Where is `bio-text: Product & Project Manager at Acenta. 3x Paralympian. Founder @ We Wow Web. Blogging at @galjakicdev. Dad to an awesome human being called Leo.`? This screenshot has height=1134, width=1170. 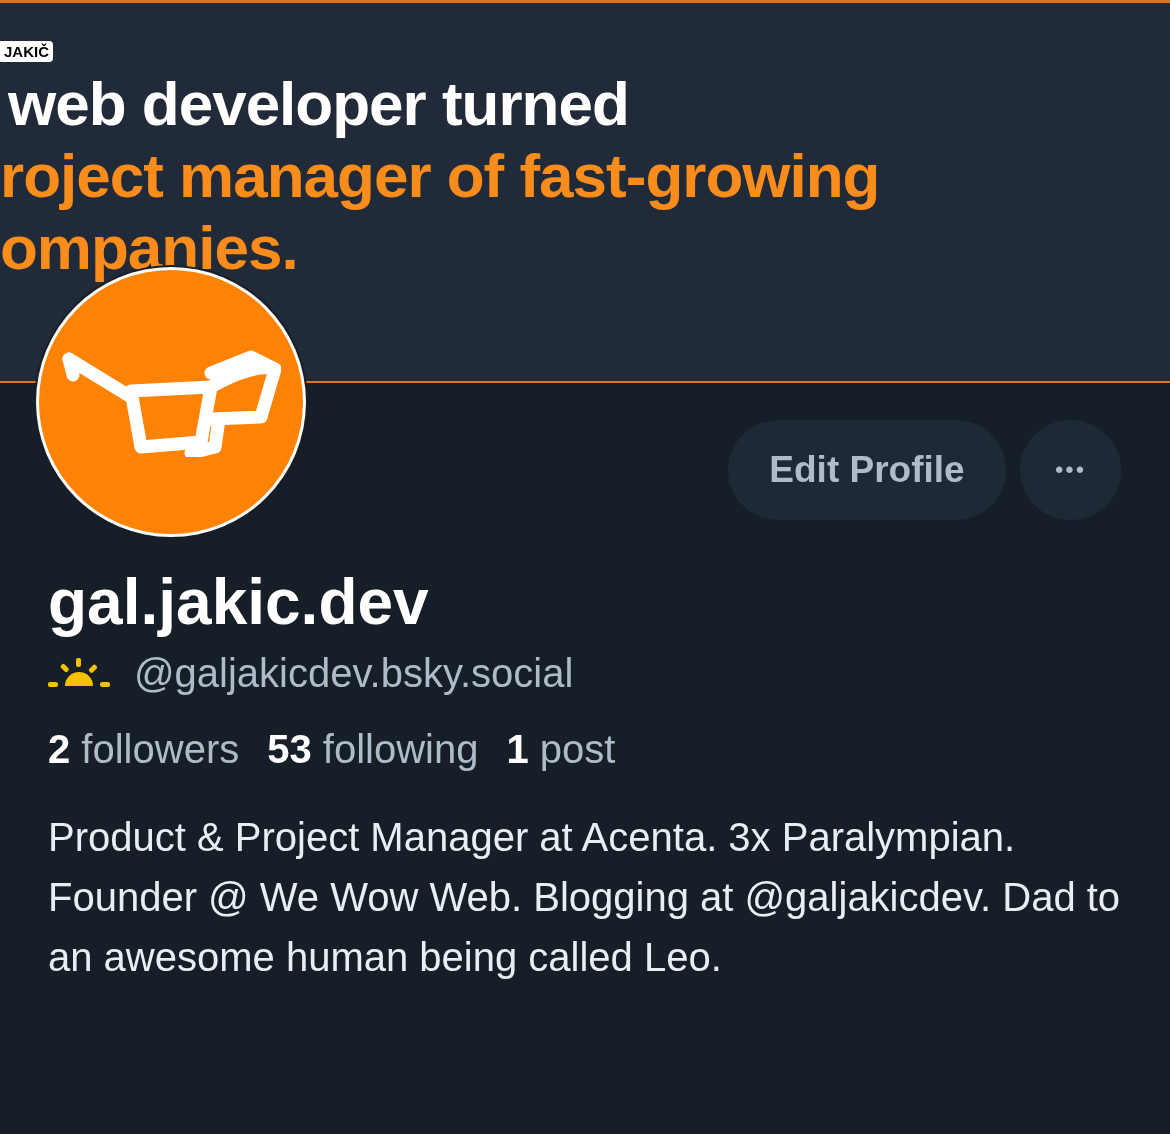
bio-text: Product & Project Manager at Acenta. 3x Paralympian. Founder @ We Wow Web. Blogging at @galjakicdev. Dad to an awesome human being called Leo. is located at coordinates (585, 897).